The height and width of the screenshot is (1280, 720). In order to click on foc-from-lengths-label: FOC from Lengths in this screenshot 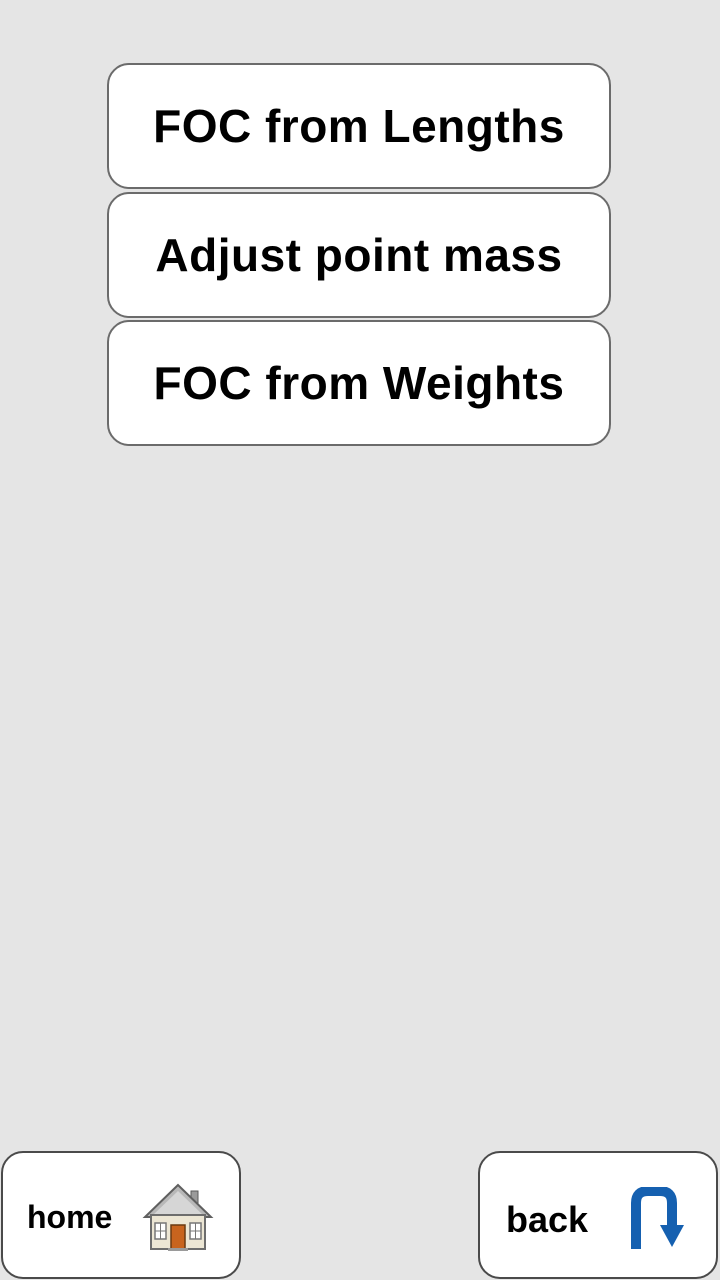, I will do `click(359, 126)`.